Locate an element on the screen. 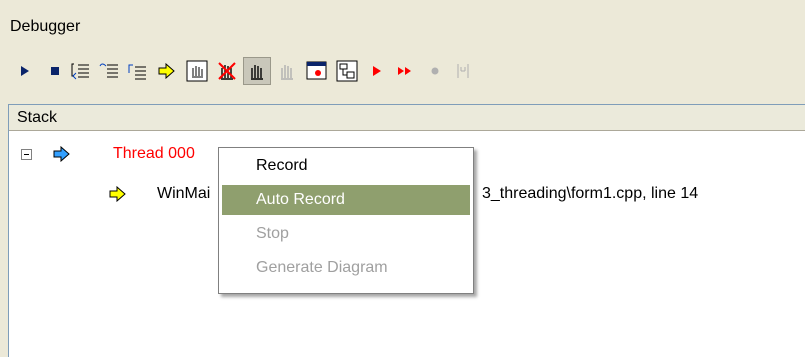 Image resolution: width=805 pixels, height=357 pixels. window-title: Debugger is located at coordinates (45, 26).